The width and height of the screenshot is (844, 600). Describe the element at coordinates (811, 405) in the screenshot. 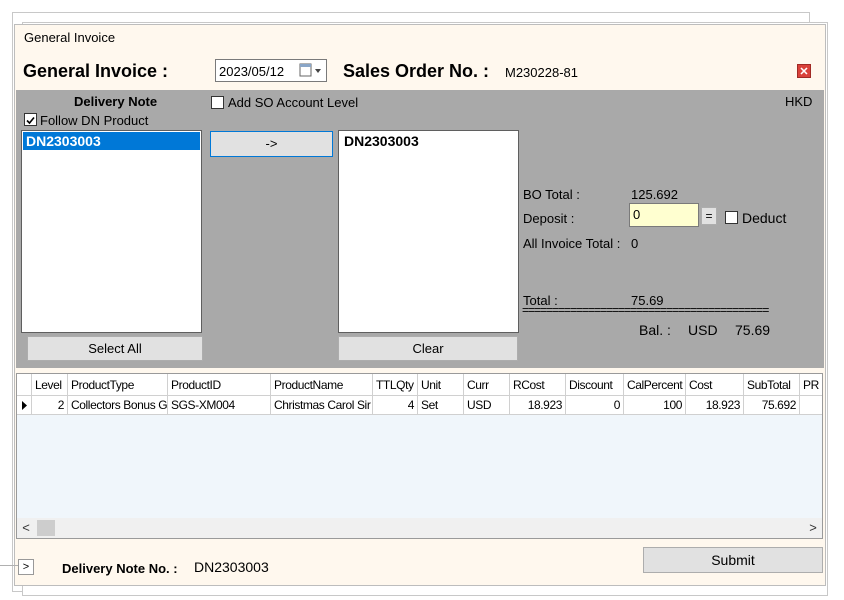

I see `table-cell` at that location.